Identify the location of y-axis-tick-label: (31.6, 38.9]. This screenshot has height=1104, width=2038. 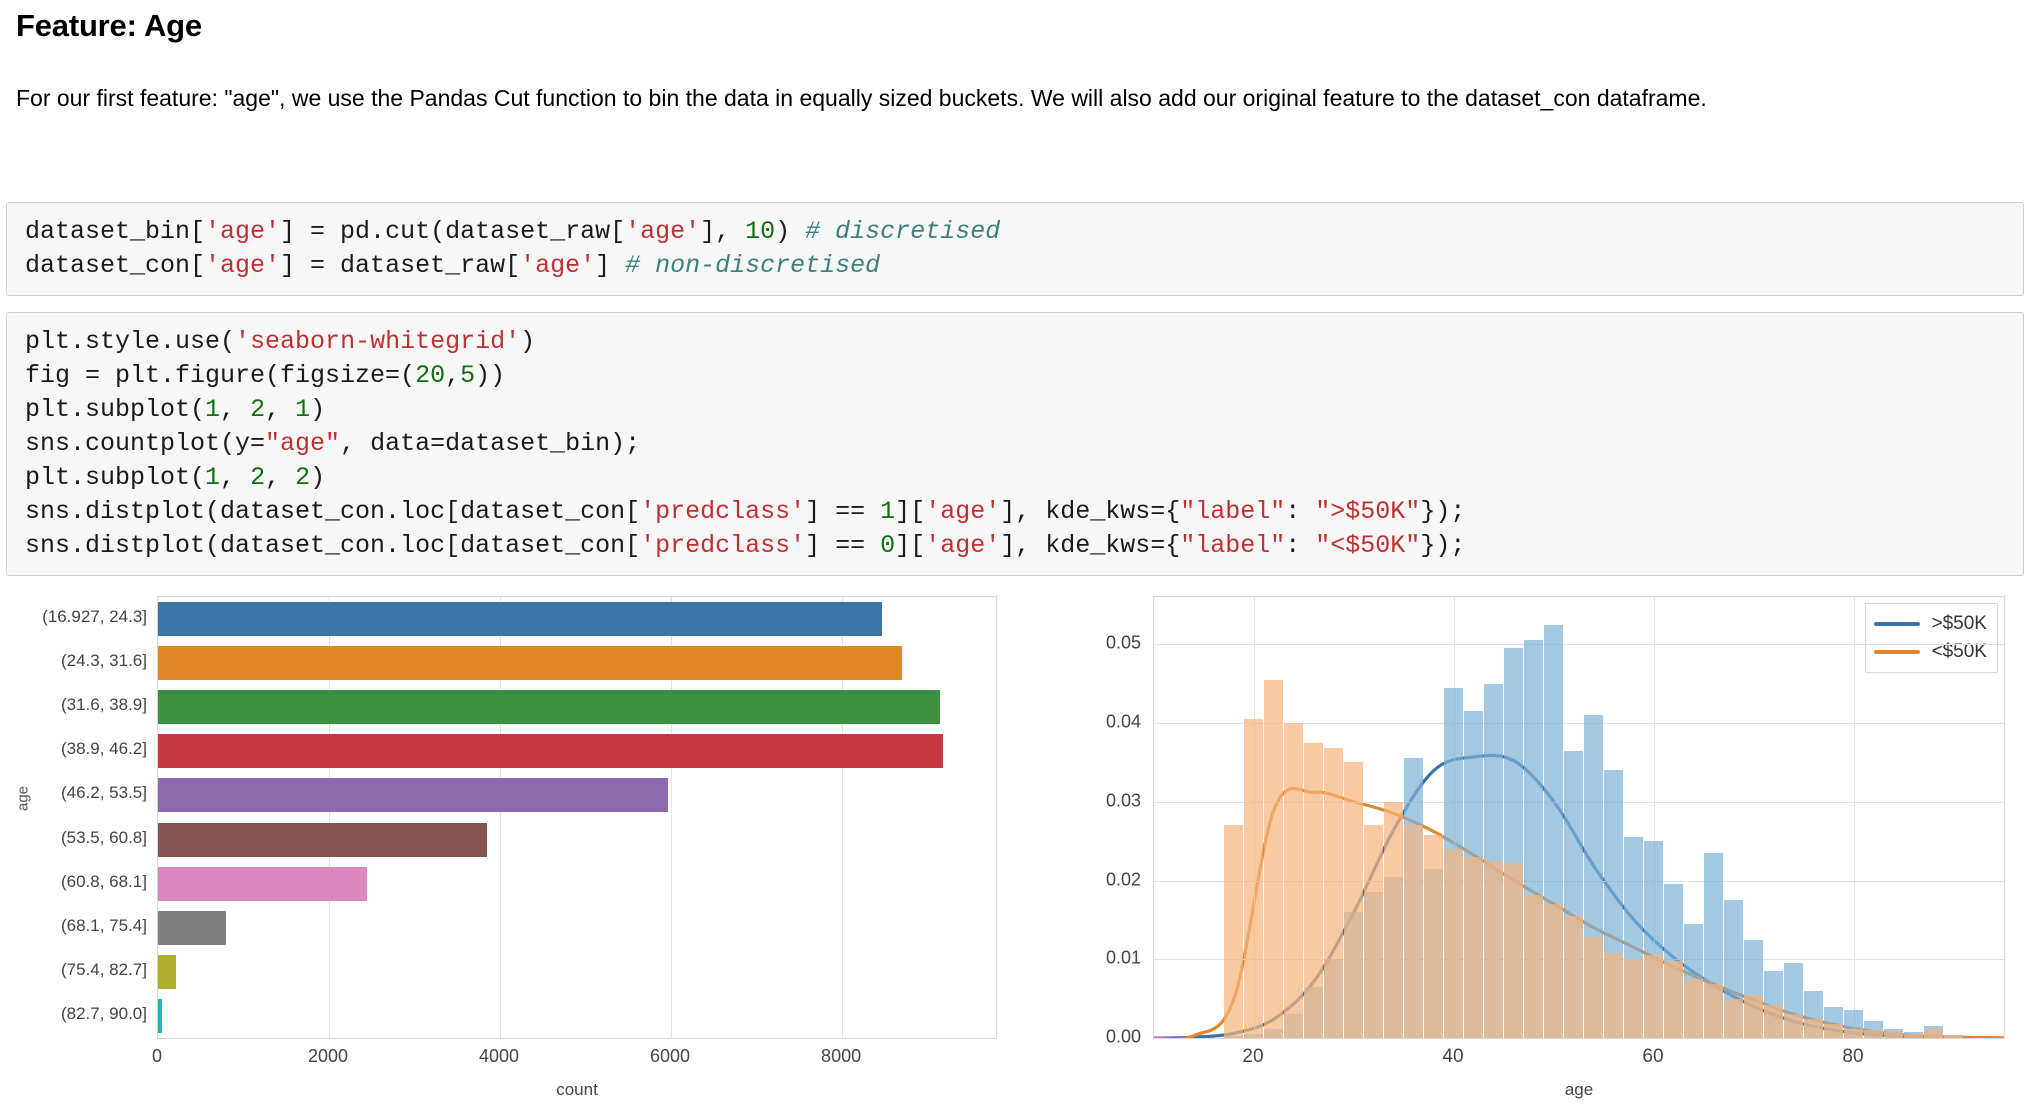
(103, 705).